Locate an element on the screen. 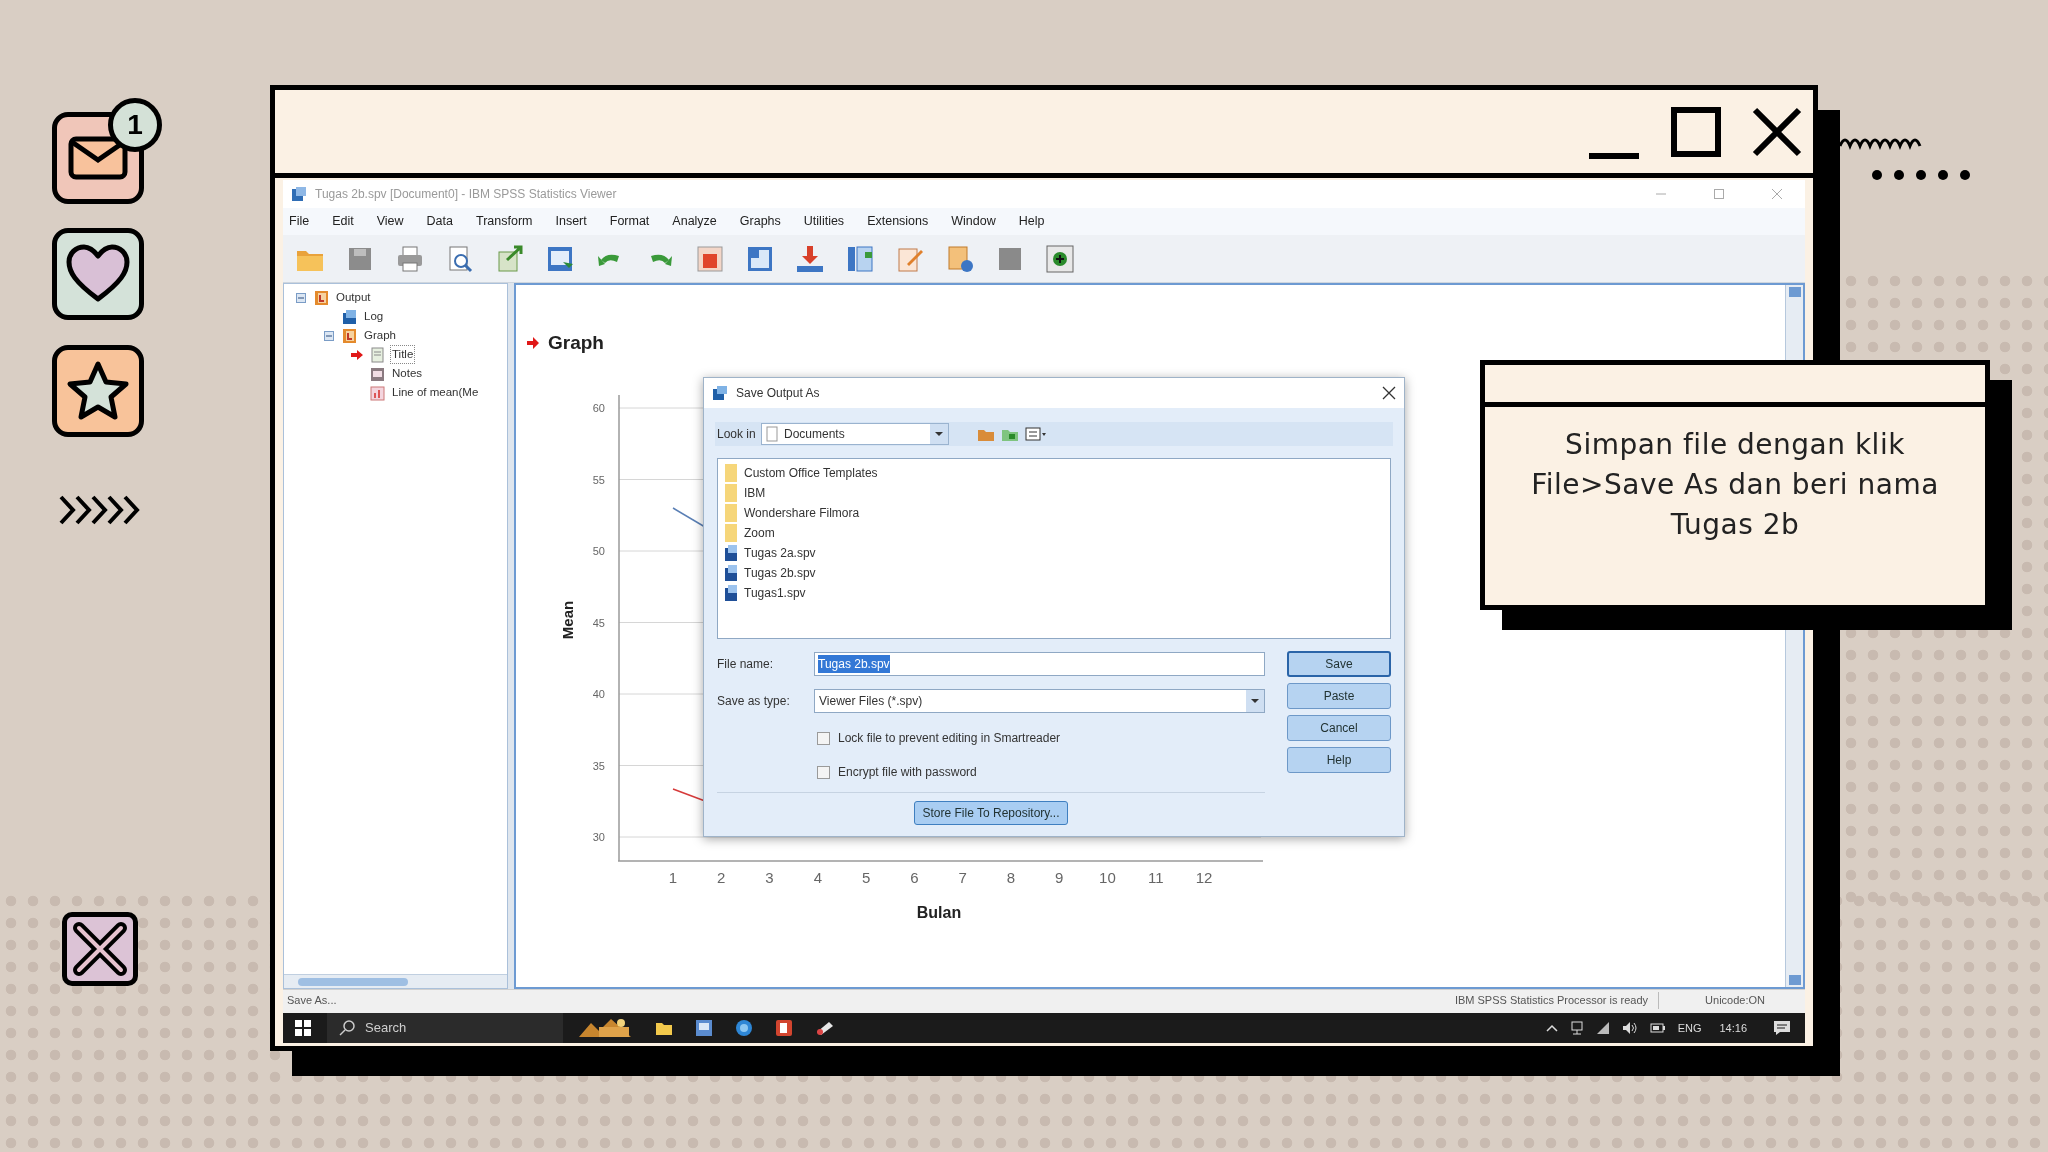  list-entry: Tugas 2a.spv is located at coordinates (780, 553).